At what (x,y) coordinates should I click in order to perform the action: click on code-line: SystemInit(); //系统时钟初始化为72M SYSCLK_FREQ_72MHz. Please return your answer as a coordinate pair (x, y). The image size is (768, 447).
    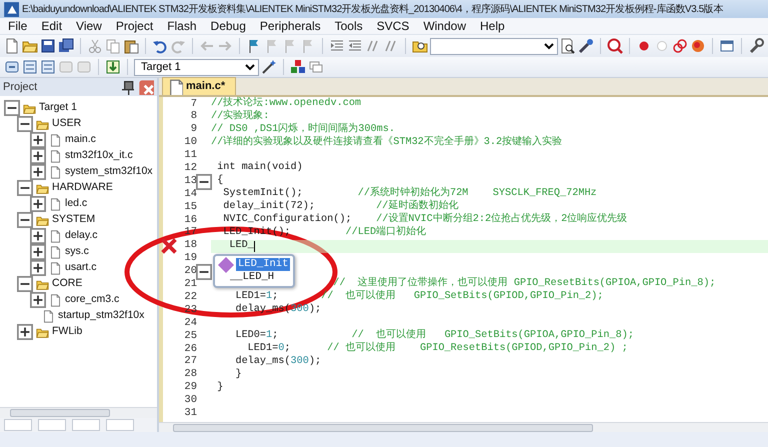
    Looking at the image, I should click on (409, 194).